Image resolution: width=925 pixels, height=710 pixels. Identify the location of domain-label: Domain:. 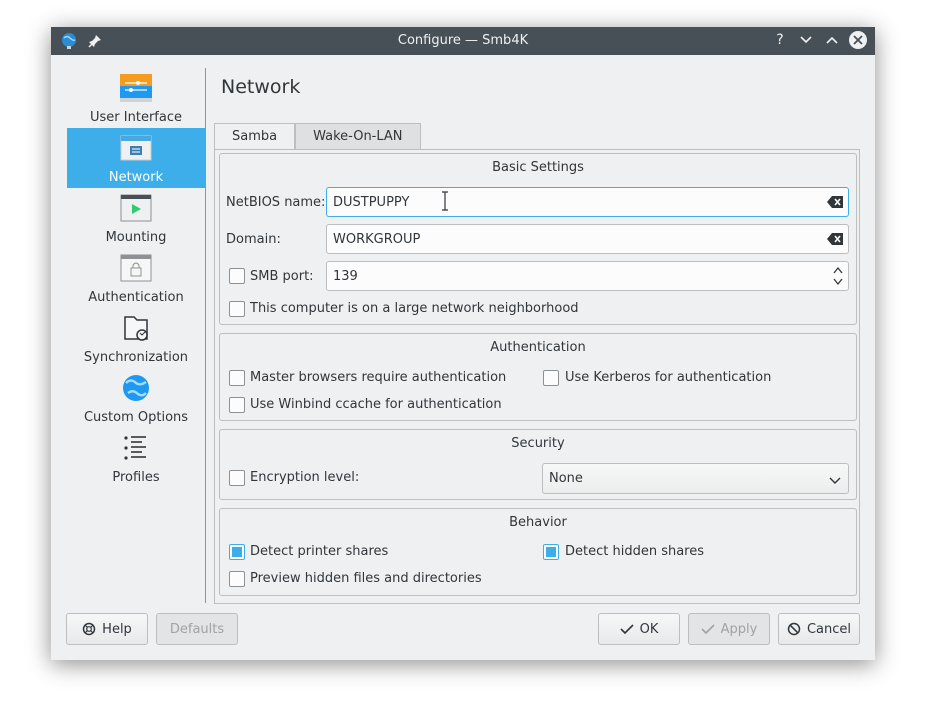
(253, 239).